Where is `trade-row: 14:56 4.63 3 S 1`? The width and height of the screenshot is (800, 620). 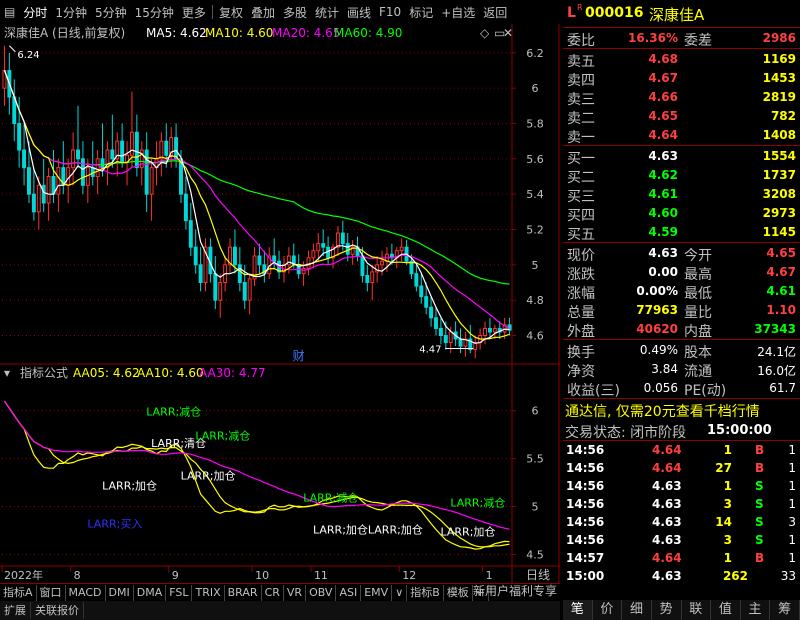
trade-row: 14:56 4.63 3 S 1 is located at coordinates (681, 541).